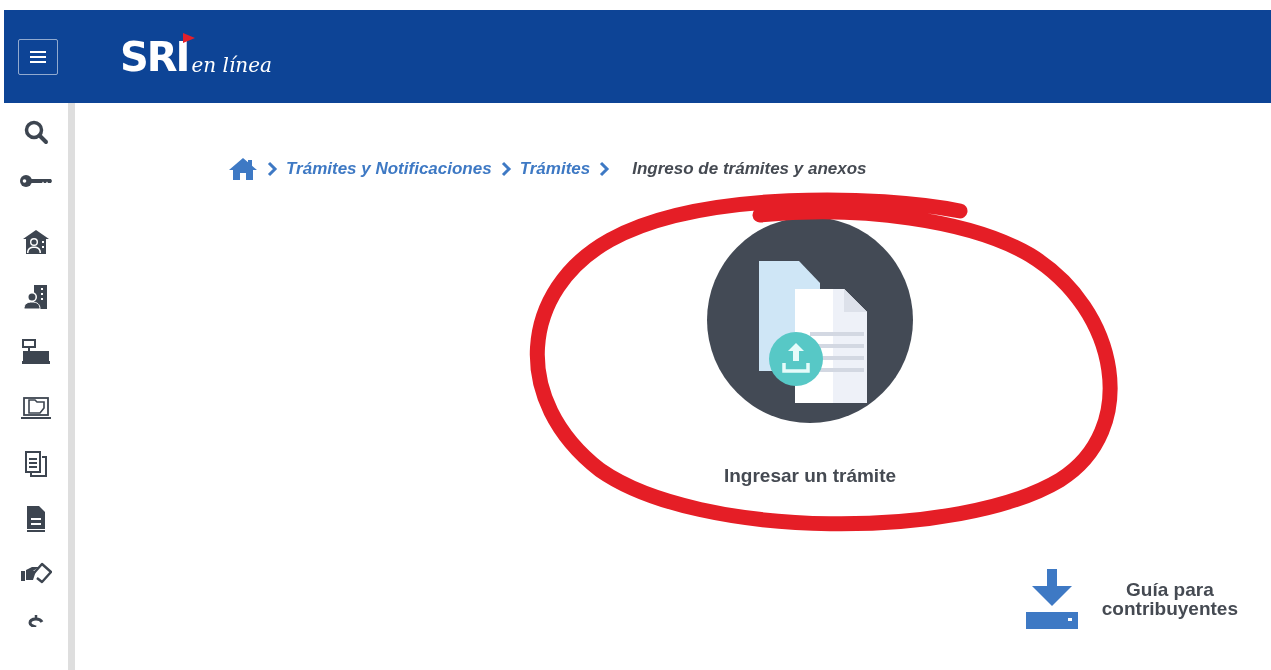 This screenshot has width=1271, height=670. I want to click on cash-register-icon, so click(36, 352).